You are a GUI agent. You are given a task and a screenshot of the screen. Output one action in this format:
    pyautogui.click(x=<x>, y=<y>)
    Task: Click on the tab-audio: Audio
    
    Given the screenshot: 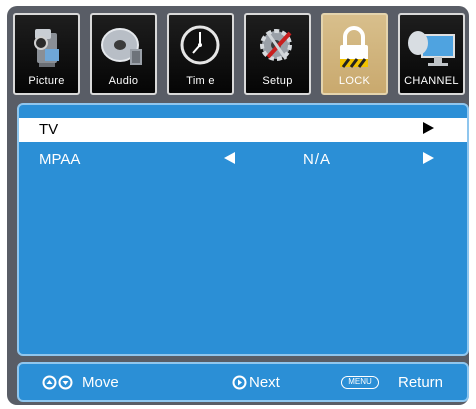 What is the action you would take?
    pyautogui.click(x=123, y=54)
    